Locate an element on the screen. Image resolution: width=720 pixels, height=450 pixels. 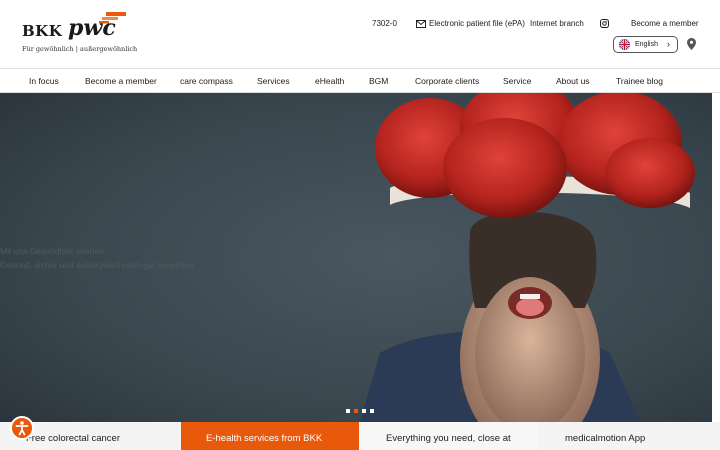
chevron-right-icon: › is located at coordinates (668, 44).